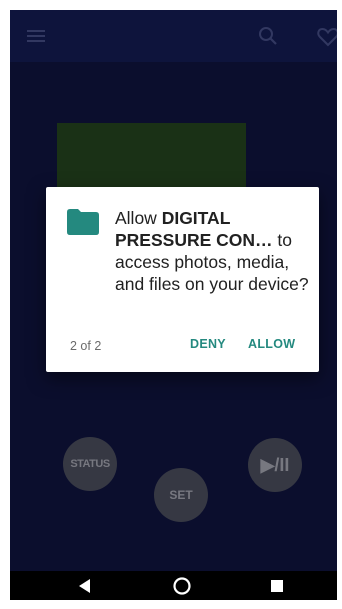  I want to click on permission-counter: 2 of 2, so click(86, 346).